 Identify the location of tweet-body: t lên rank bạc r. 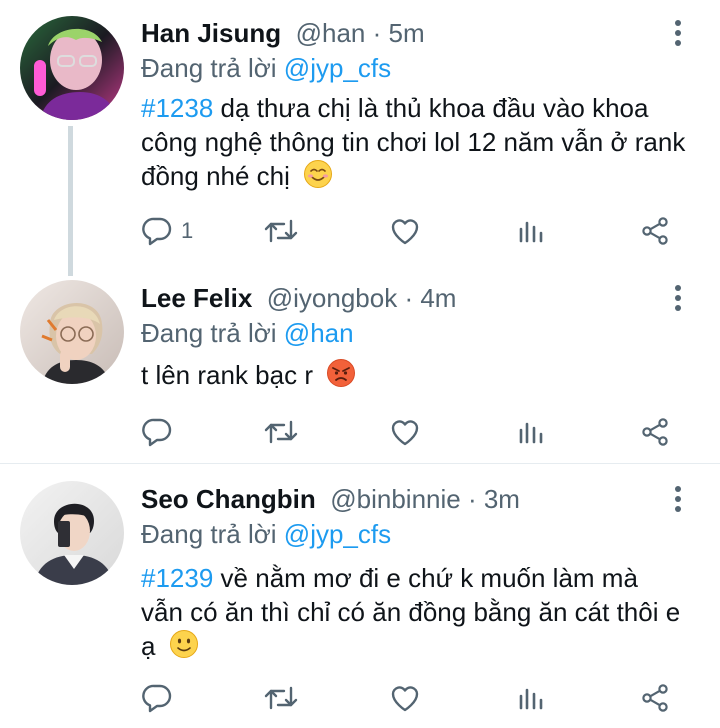
(227, 375).